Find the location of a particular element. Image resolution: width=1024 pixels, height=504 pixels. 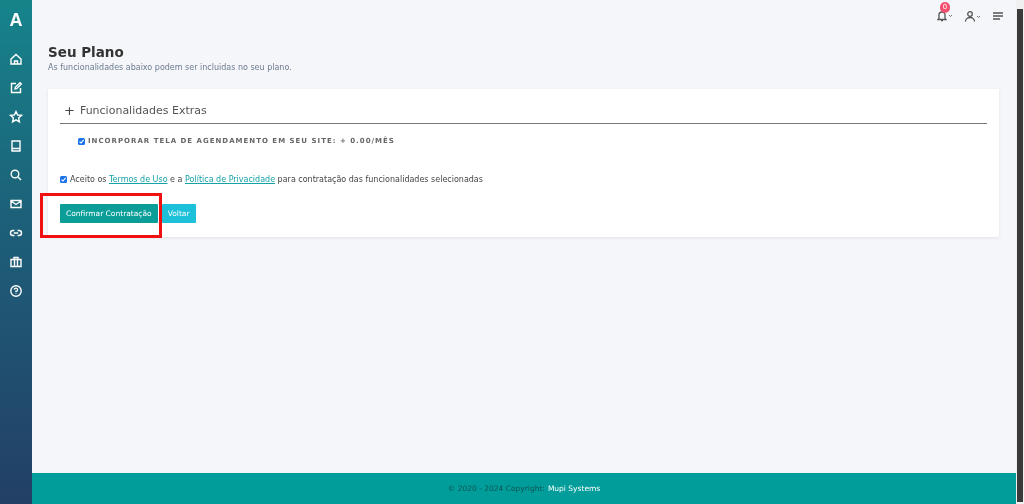

help-icon is located at coordinates (16, 290).